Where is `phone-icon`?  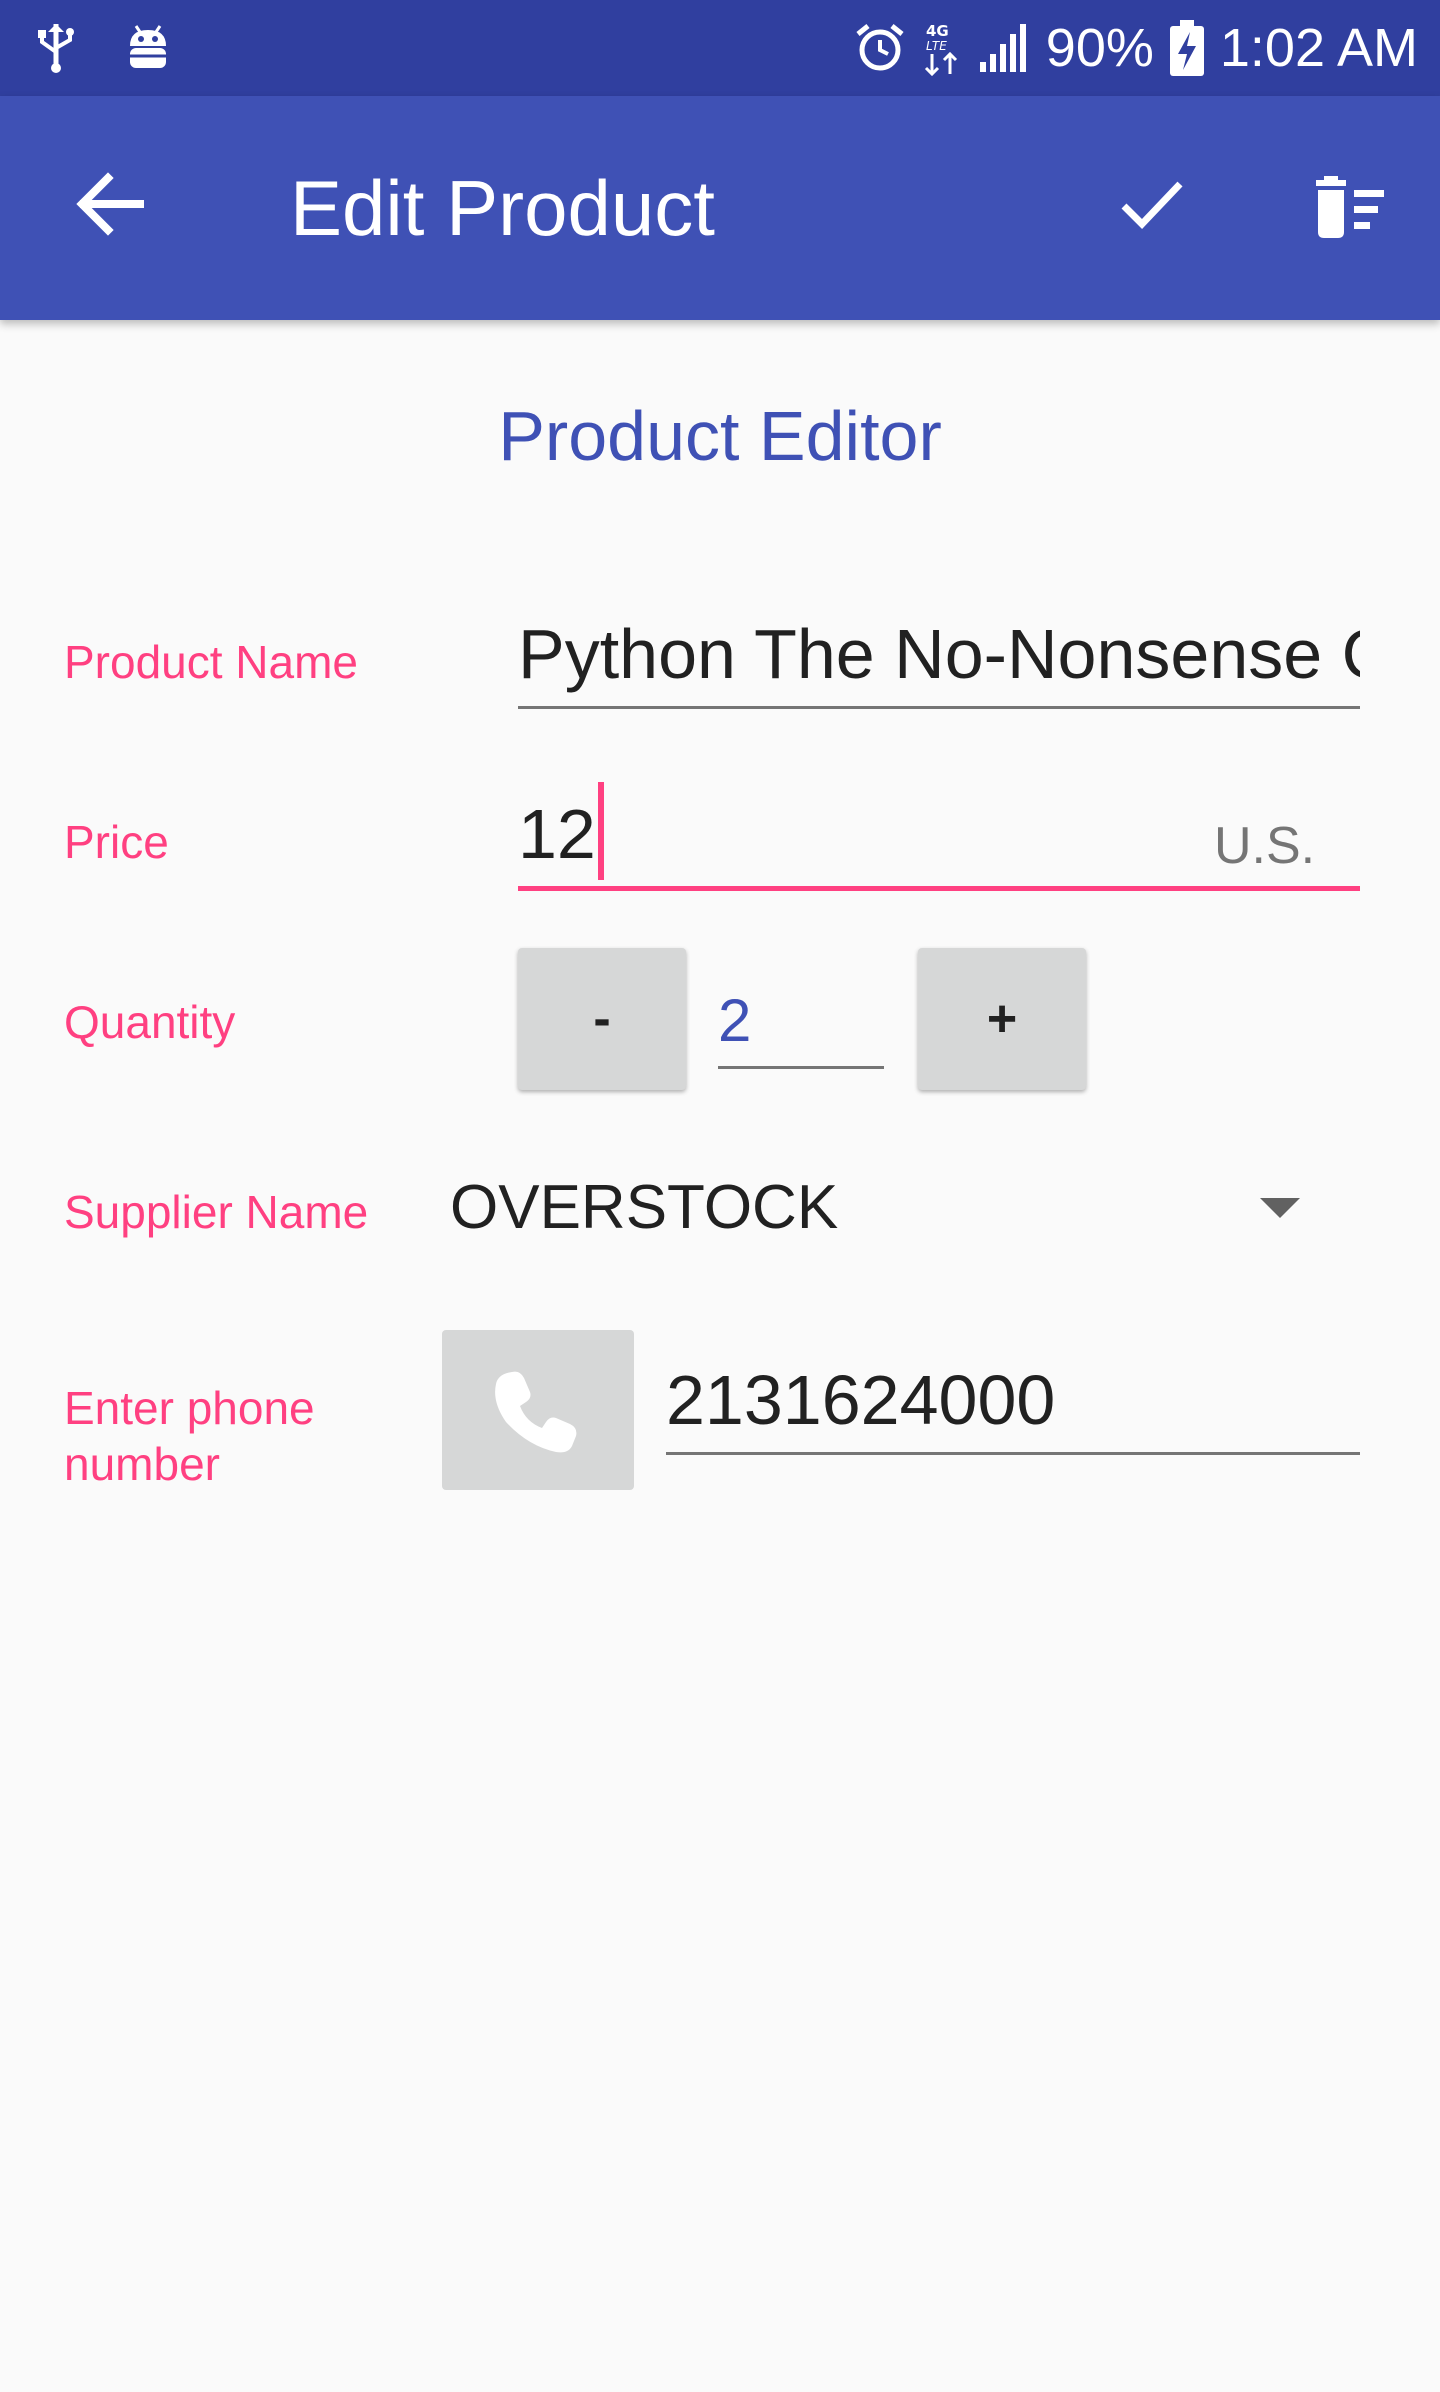 phone-icon is located at coordinates (536, 1412).